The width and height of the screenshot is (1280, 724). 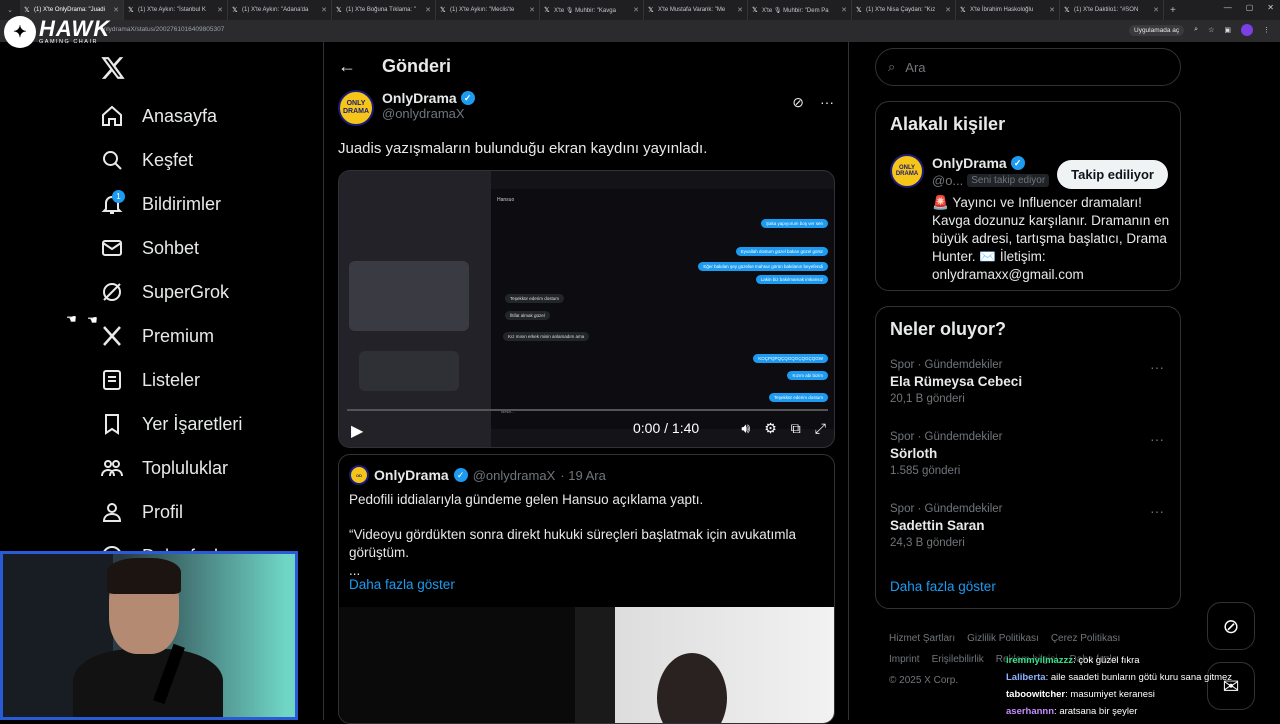 What do you see at coordinates (112, 336) in the screenshot?
I see `x-premium-icon` at bounding box center [112, 336].